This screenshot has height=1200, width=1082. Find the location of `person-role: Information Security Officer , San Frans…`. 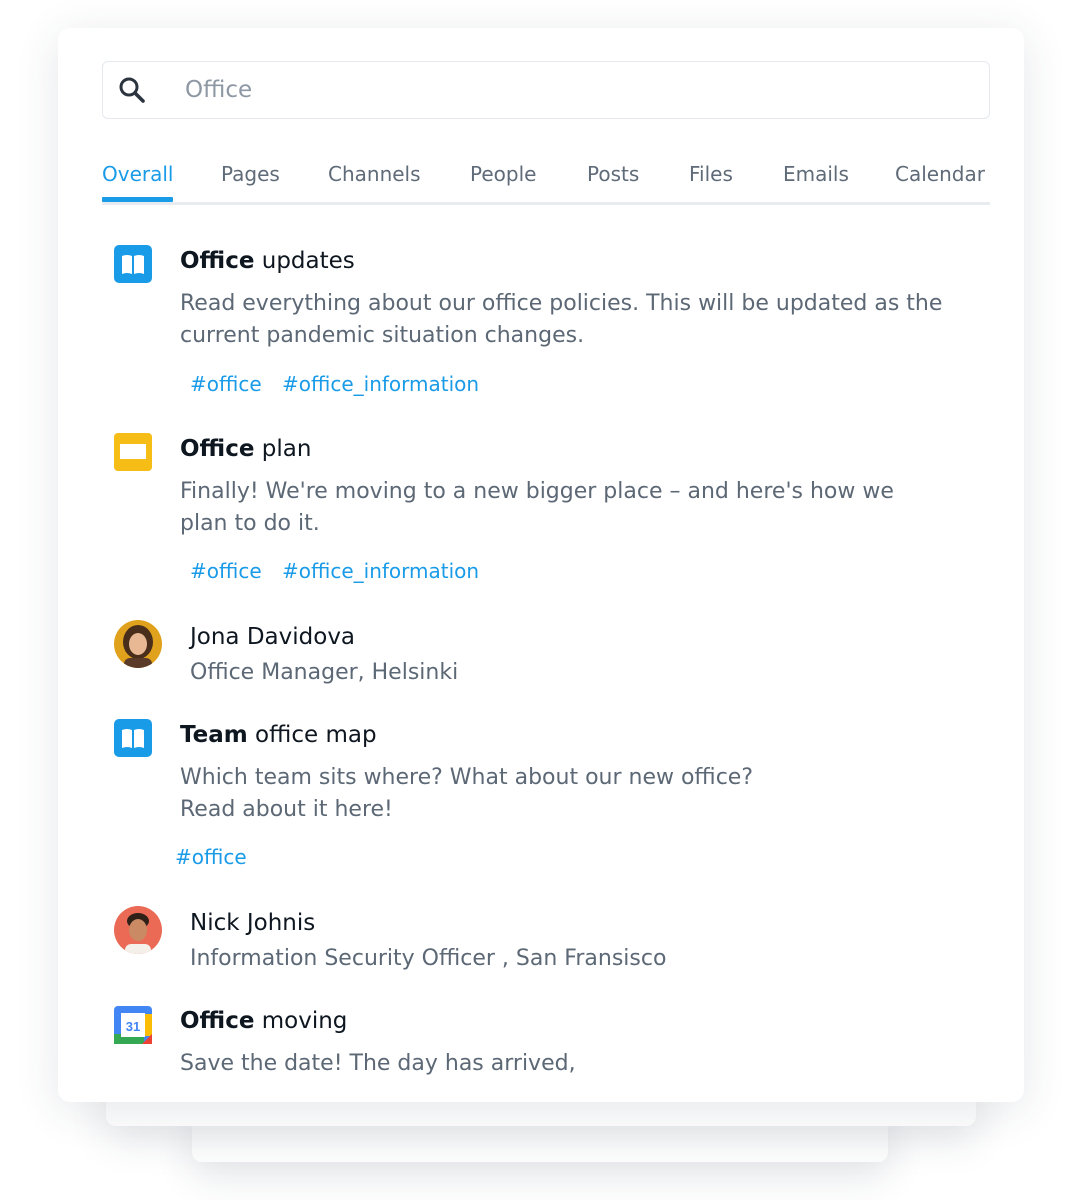

person-role: Information Security Officer , San Frans… is located at coordinates (428, 958).